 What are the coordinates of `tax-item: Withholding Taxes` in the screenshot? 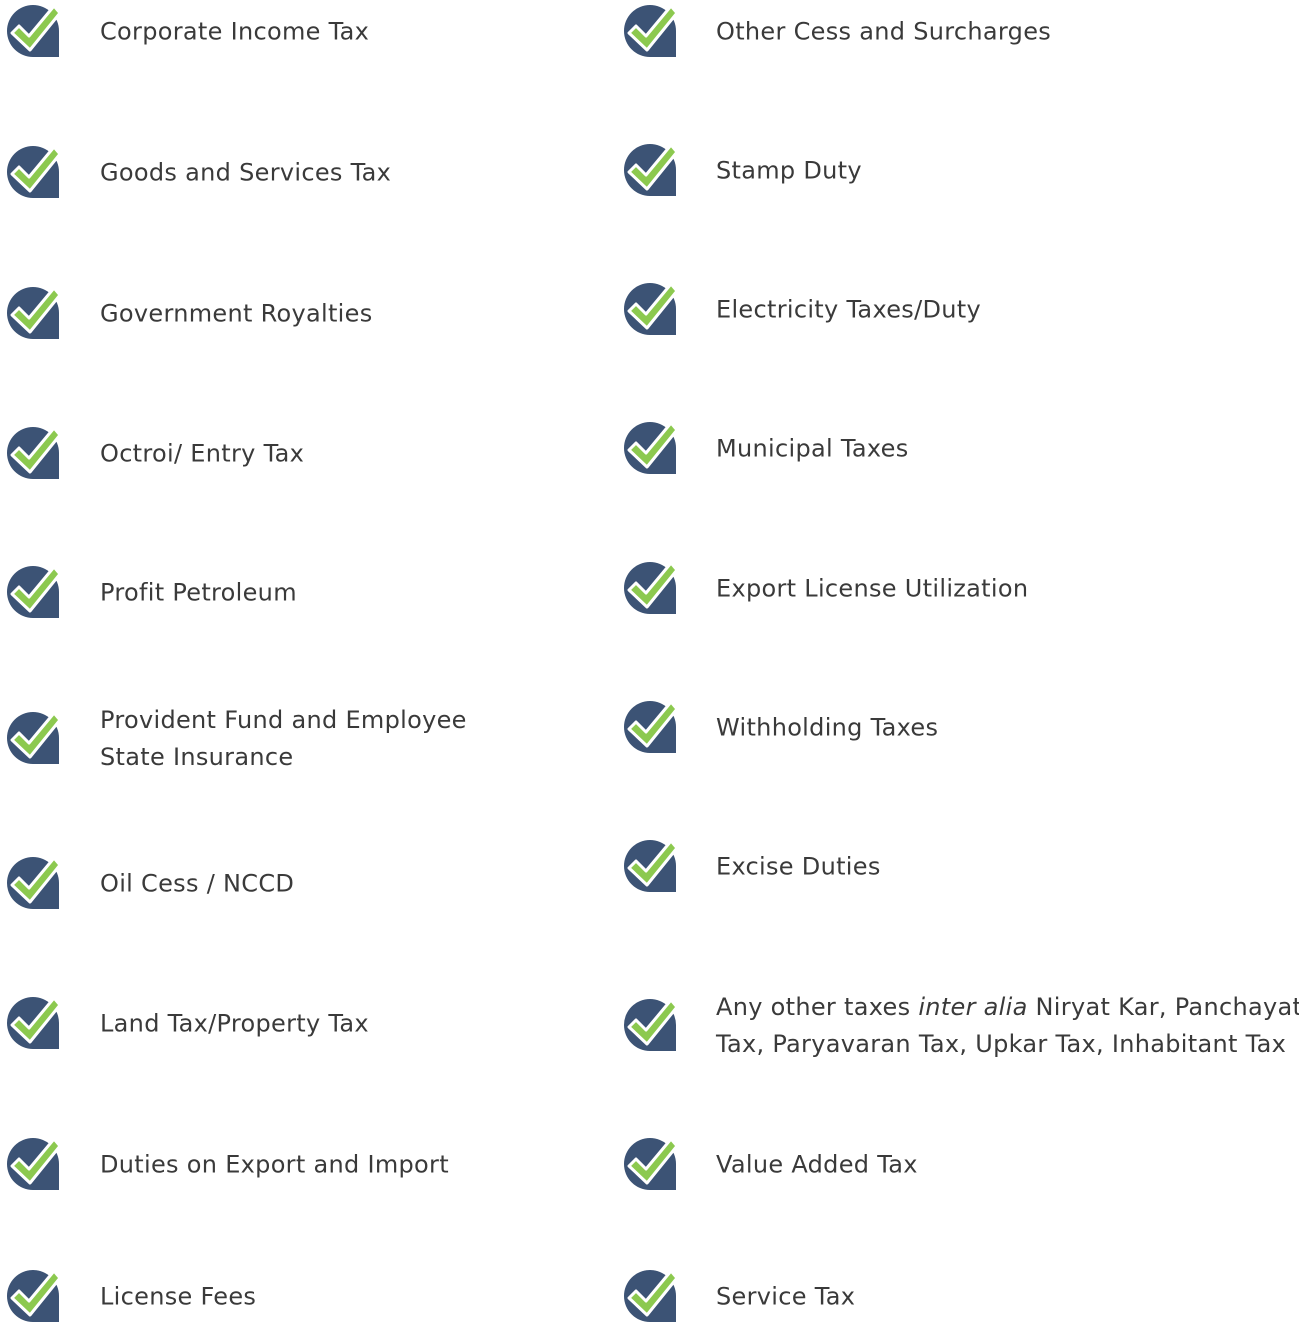 It's located at (649, 728).